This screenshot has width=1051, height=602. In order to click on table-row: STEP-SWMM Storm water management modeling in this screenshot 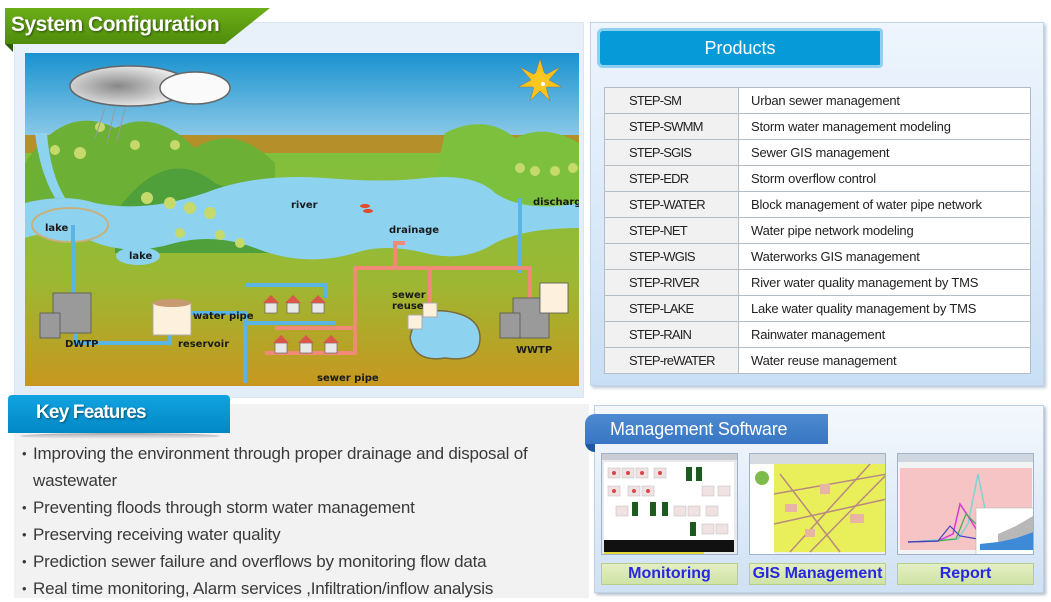, I will do `click(817, 126)`.